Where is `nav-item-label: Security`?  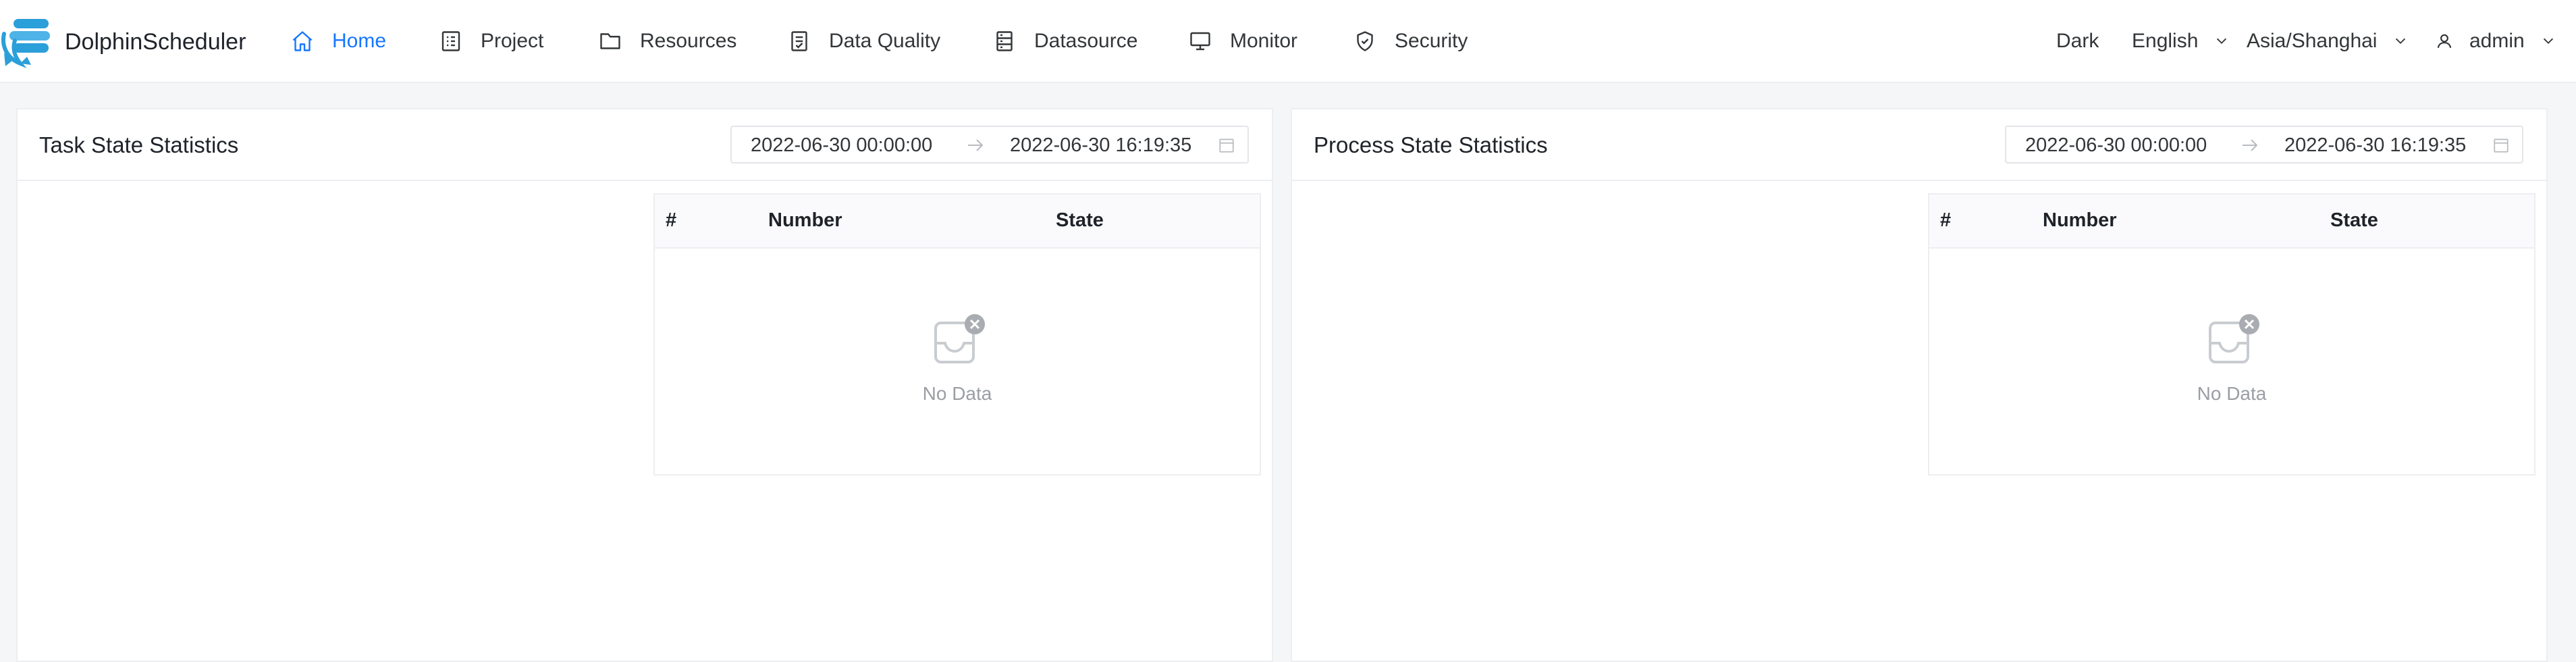
nav-item-label: Security is located at coordinates (1432, 41).